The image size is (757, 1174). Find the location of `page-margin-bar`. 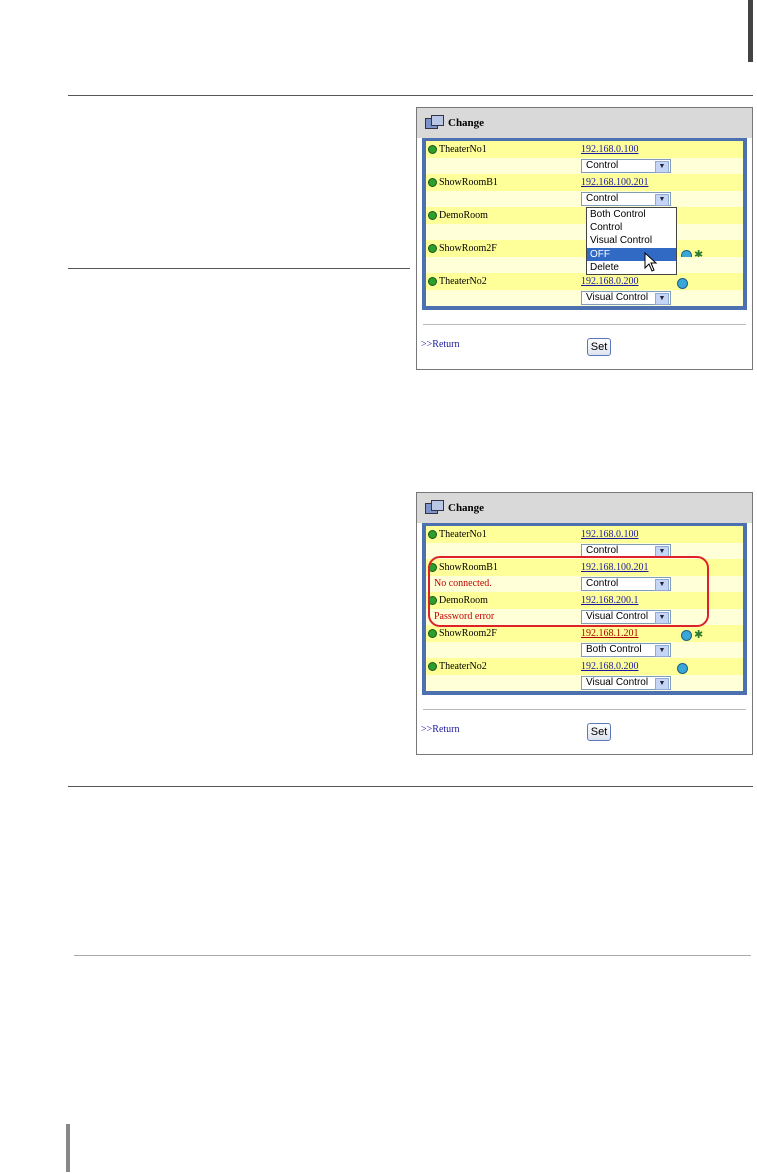

page-margin-bar is located at coordinates (68, 1148).